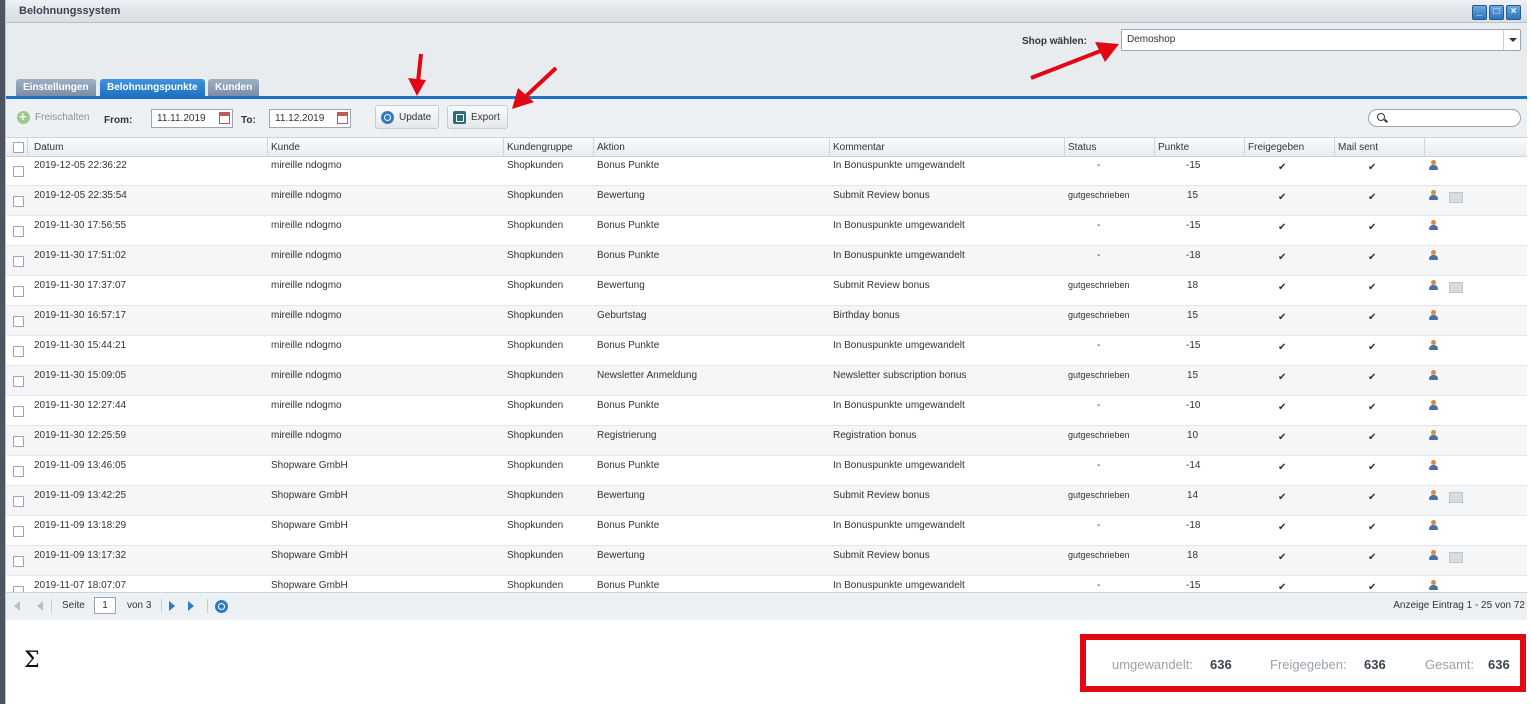 Image resolution: width=1531 pixels, height=704 pixels. I want to click on page-count: von 3, so click(139, 605).